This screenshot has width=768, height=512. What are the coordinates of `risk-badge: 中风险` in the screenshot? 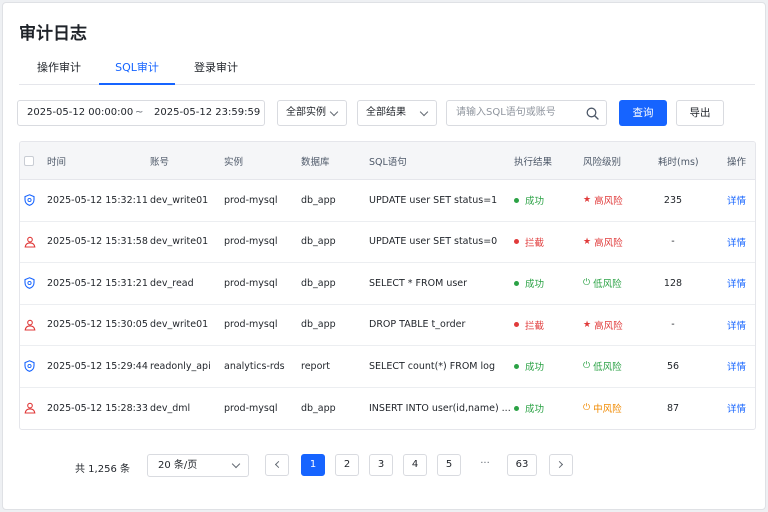 It's located at (607, 410).